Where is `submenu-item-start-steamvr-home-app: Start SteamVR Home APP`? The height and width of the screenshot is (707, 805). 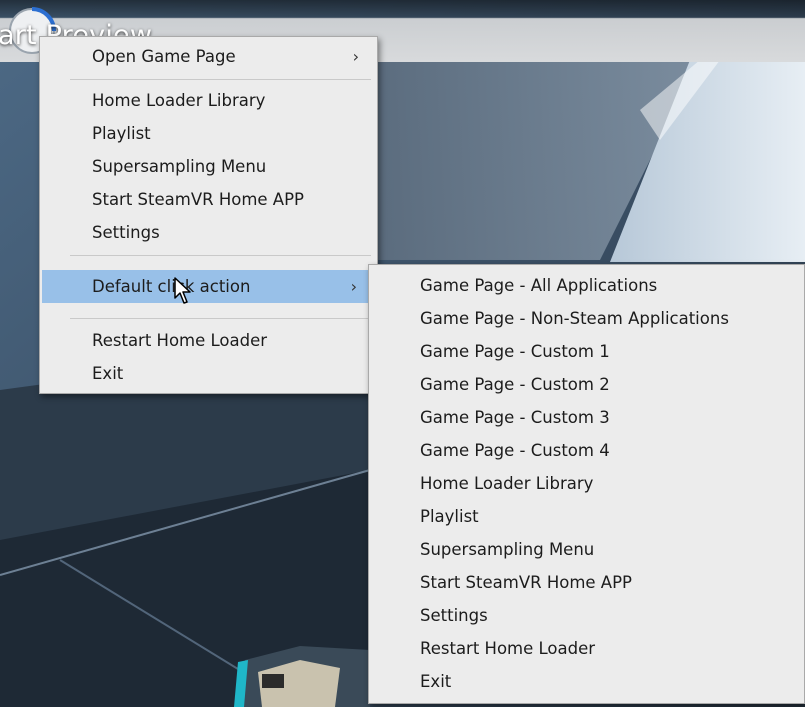
submenu-item-start-steamvr-home-app: Start SteamVR Home APP is located at coordinates (586, 582).